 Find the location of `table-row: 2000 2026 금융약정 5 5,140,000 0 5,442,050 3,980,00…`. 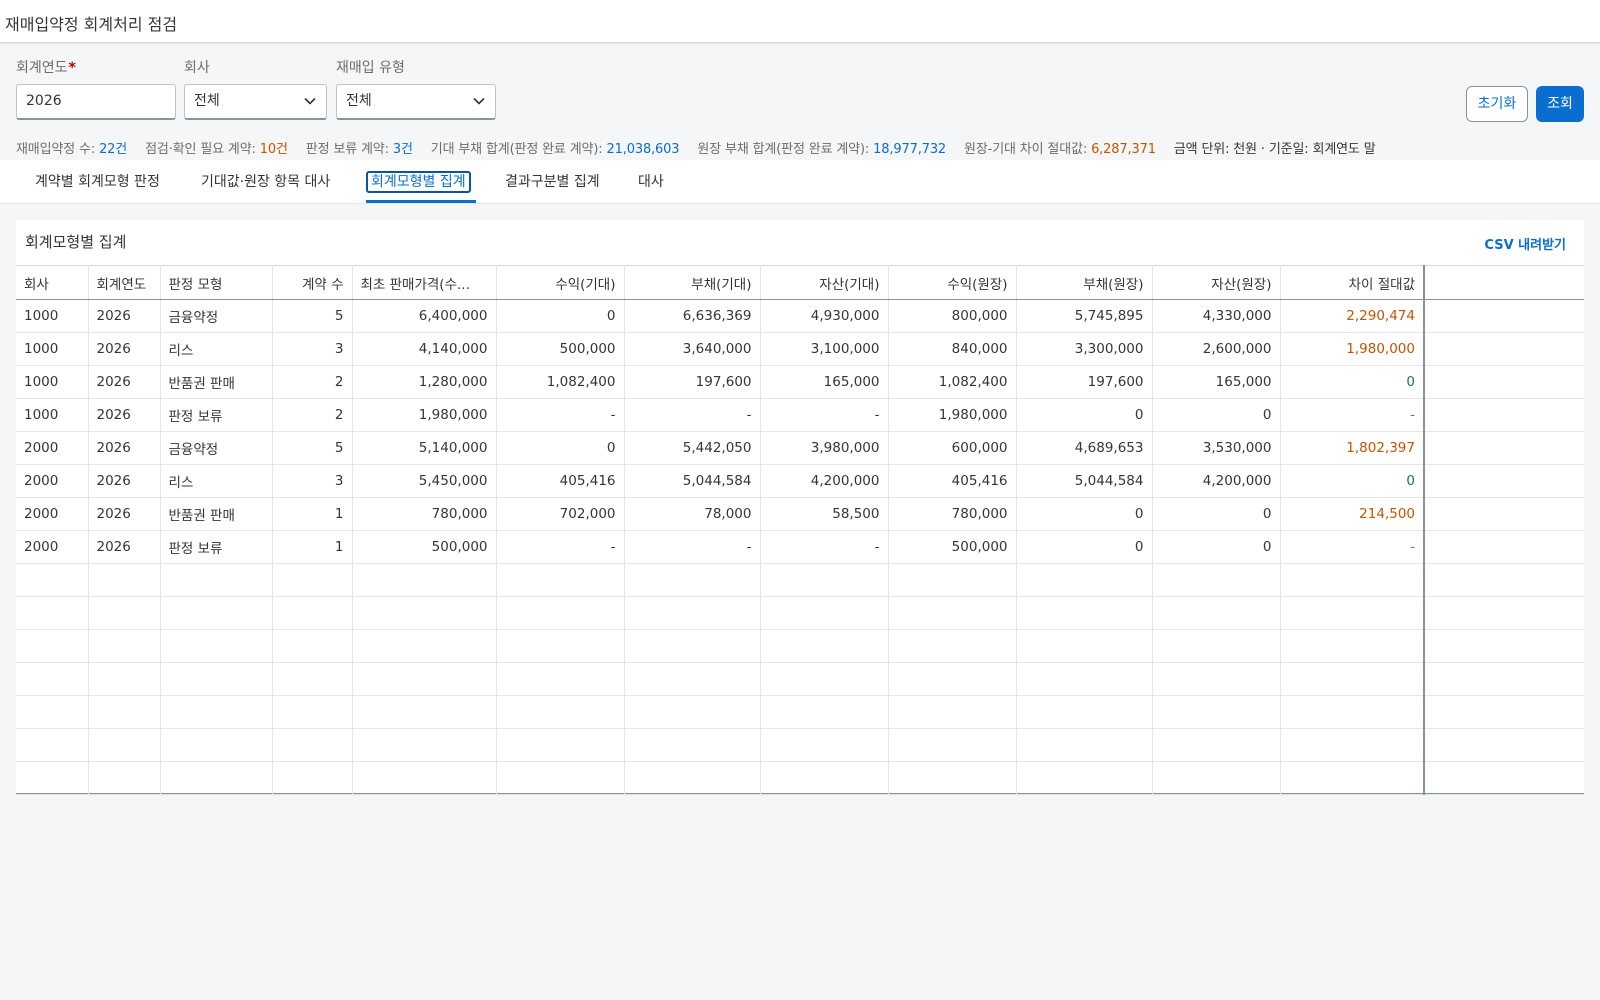

table-row: 2000 2026 금융약정 5 5,140,000 0 5,442,050 3,980,00… is located at coordinates (800, 448).